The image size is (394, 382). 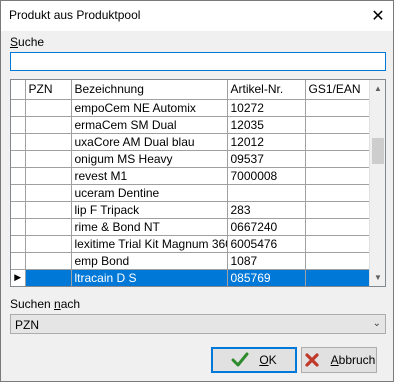 I want to click on close-button: ✕, so click(x=378, y=15).